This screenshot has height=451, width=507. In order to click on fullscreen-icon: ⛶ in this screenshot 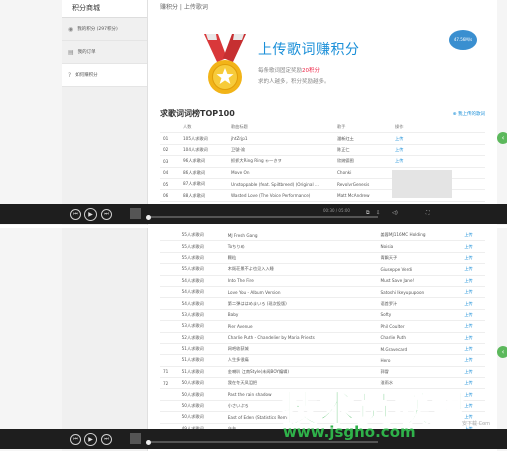, I will do `click(428, 213)`.